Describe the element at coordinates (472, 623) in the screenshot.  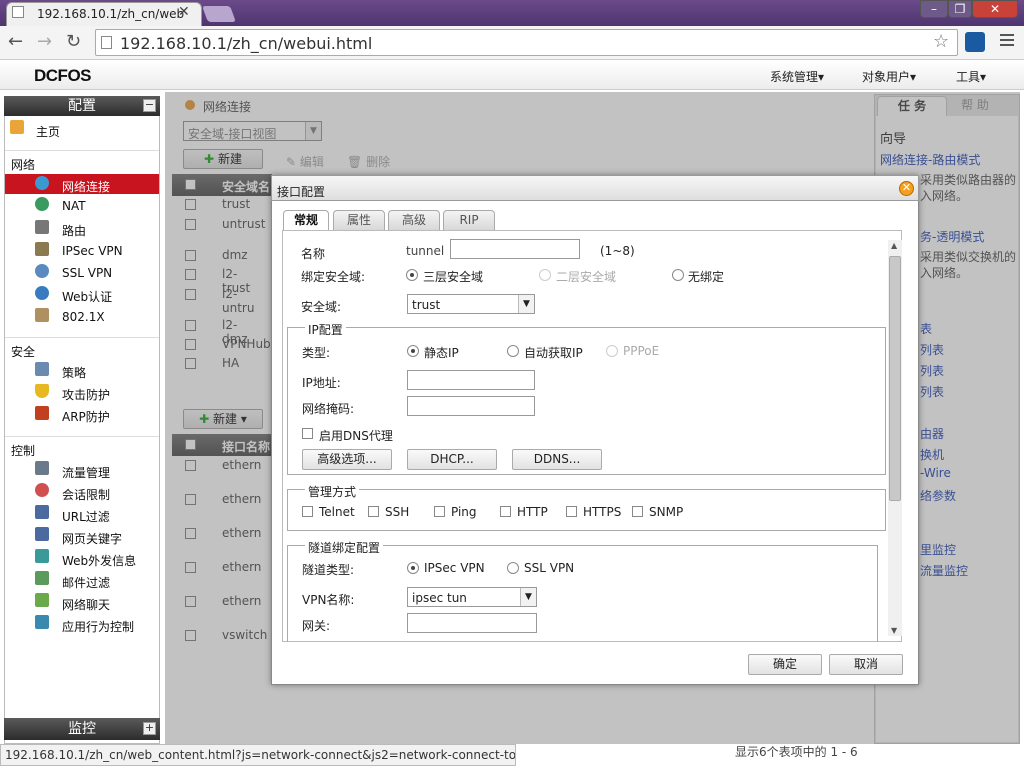
I see `gateway-input` at that location.